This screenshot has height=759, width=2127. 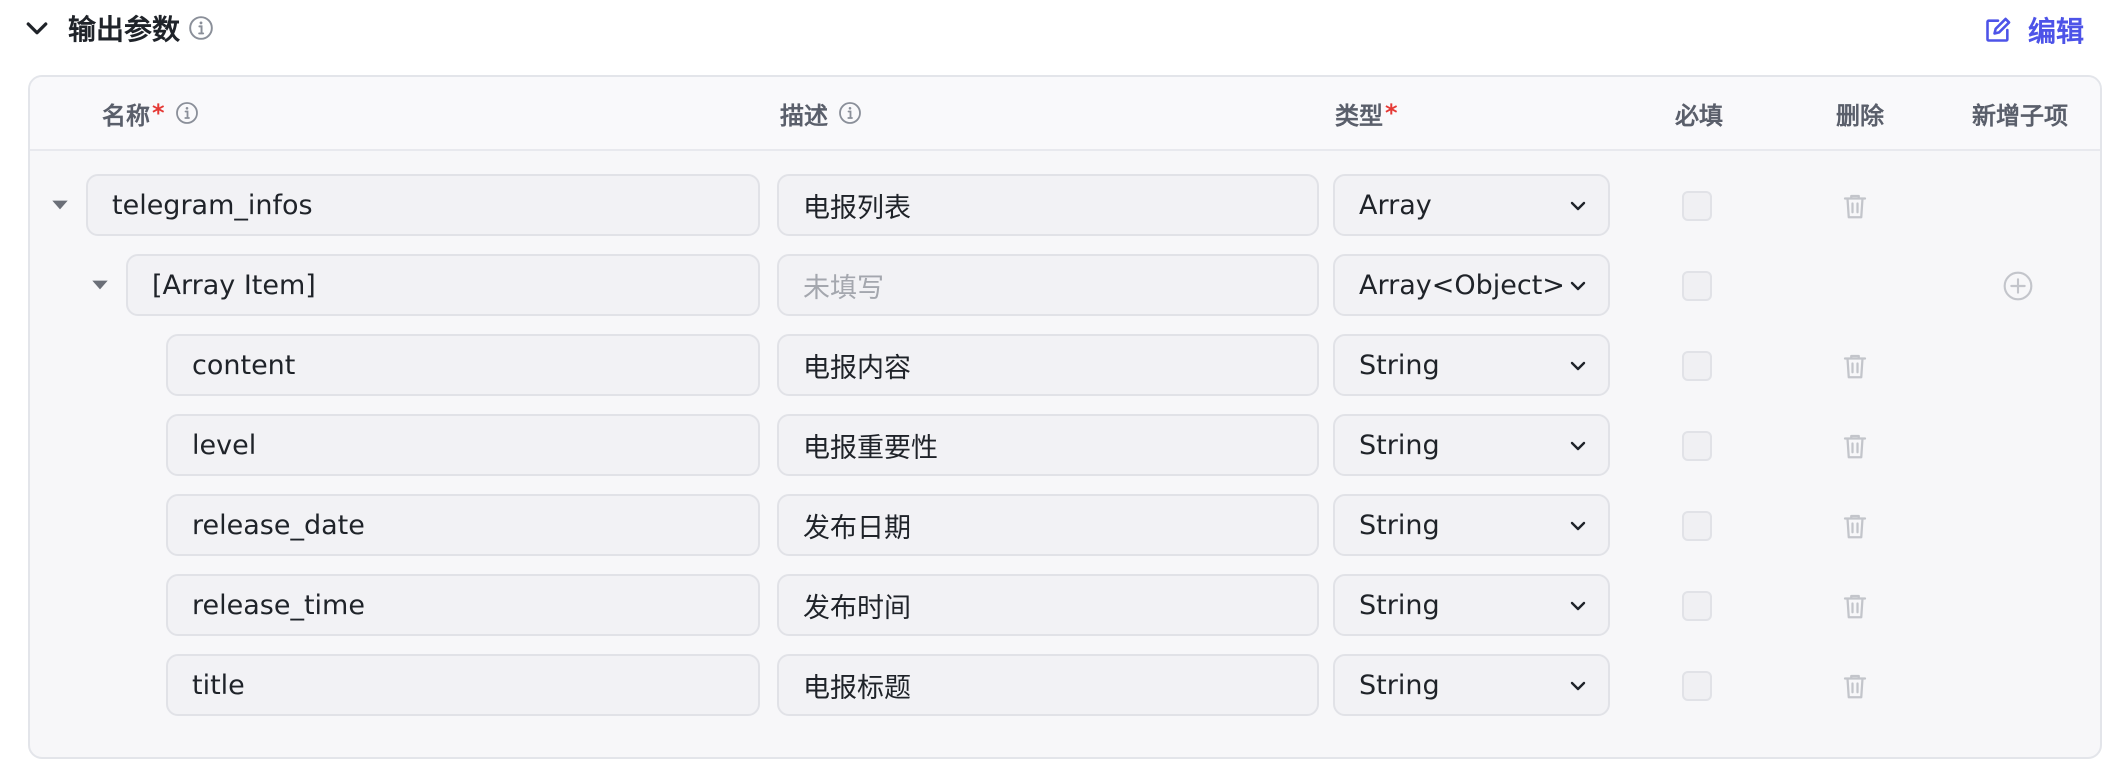 I want to click on param-name-input: [Array Item], so click(x=443, y=285).